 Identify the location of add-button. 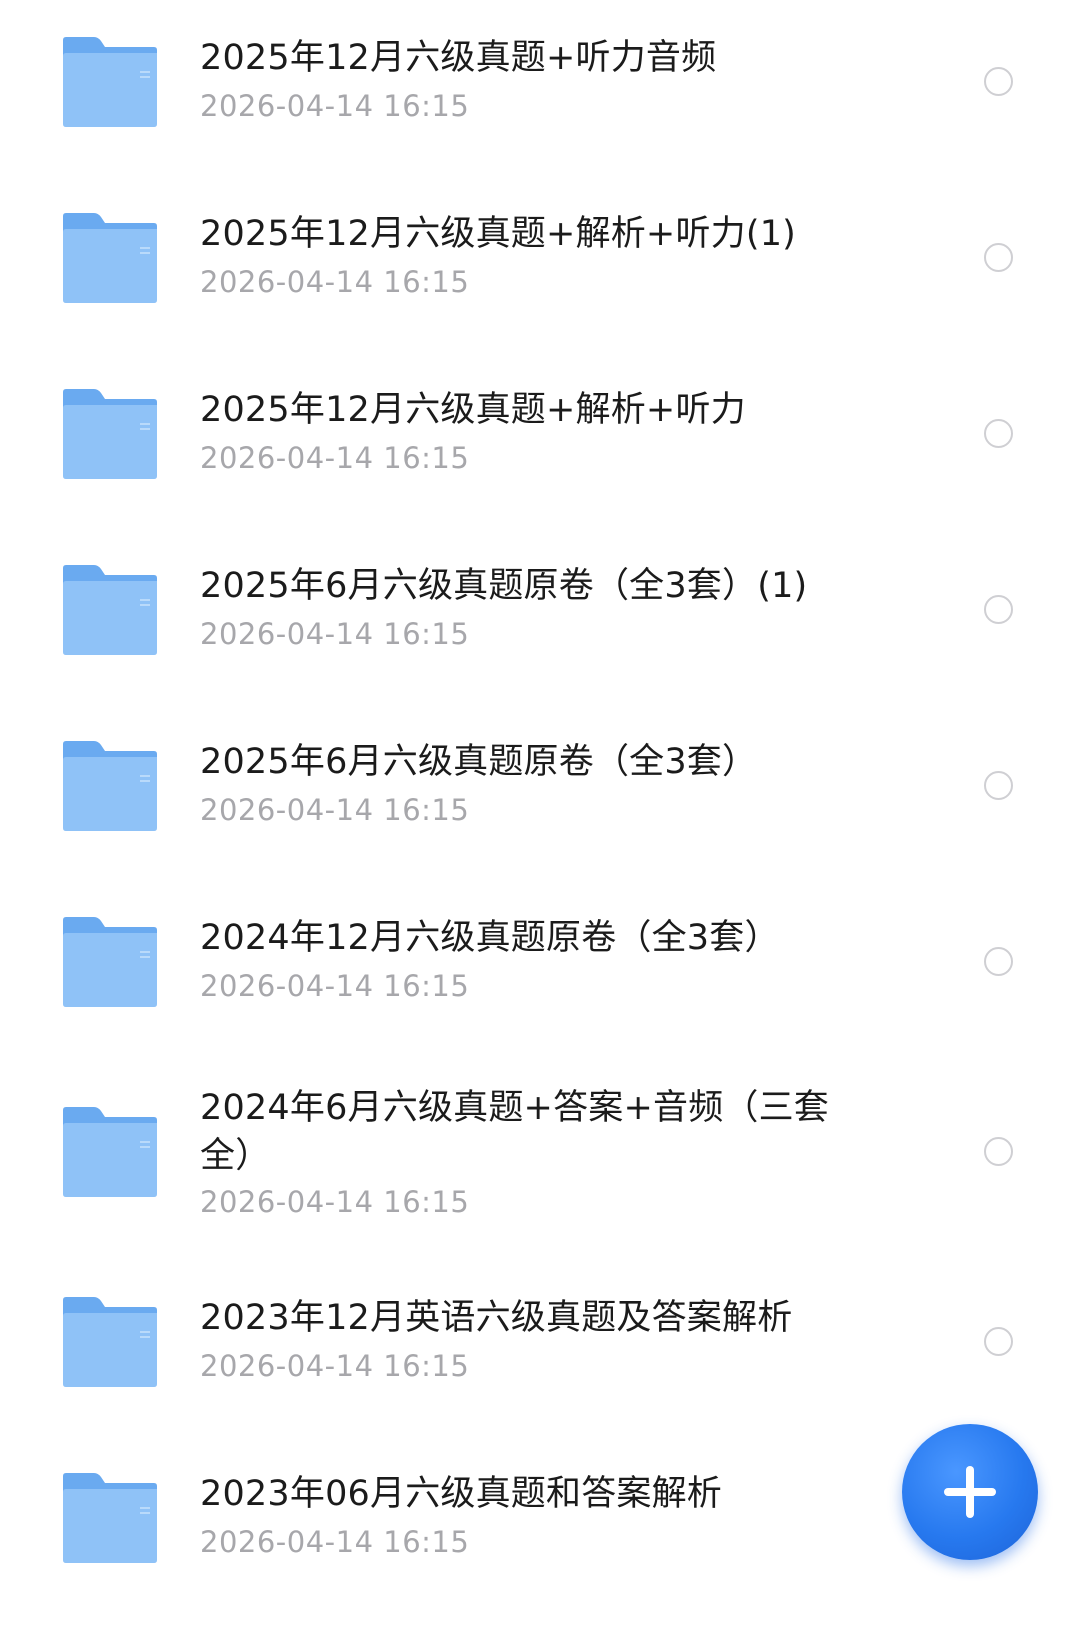
(970, 1492).